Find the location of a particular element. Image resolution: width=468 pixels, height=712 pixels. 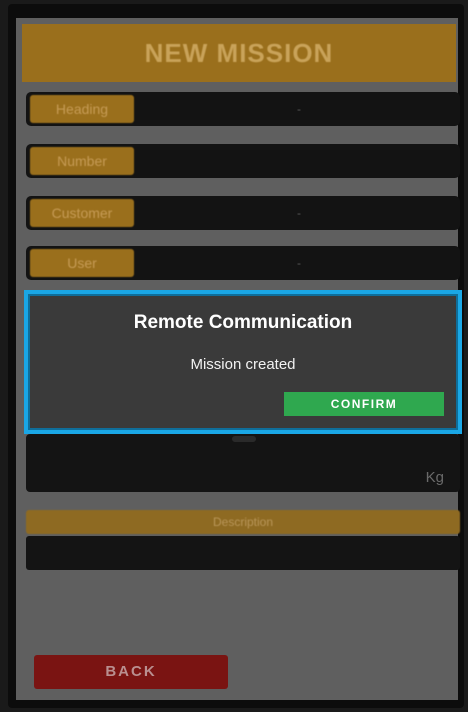

field-value is located at coordinates (299, 161).